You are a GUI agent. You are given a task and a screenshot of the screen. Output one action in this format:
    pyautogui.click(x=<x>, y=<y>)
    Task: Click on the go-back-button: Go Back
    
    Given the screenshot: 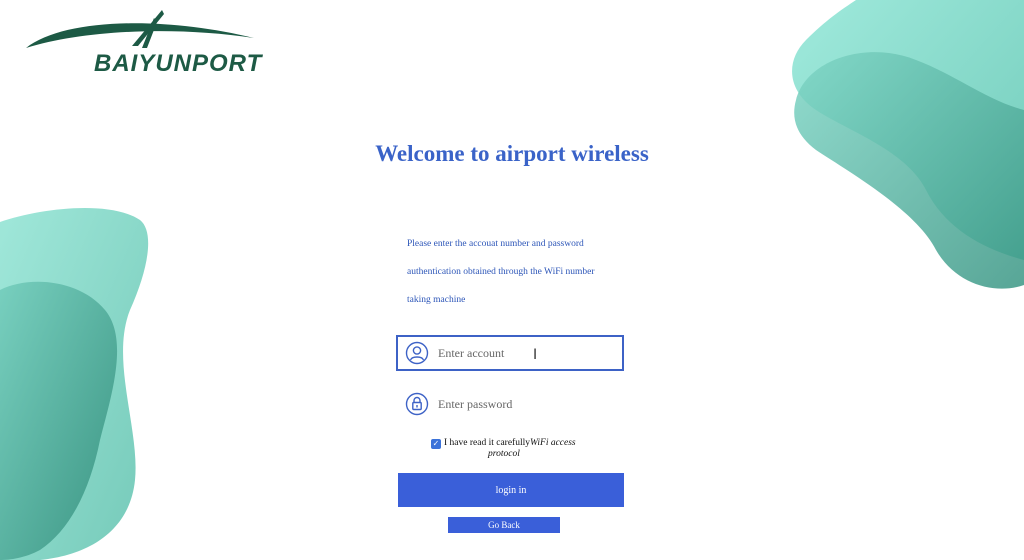 What is the action you would take?
    pyautogui.click(x=504, y=525)
    